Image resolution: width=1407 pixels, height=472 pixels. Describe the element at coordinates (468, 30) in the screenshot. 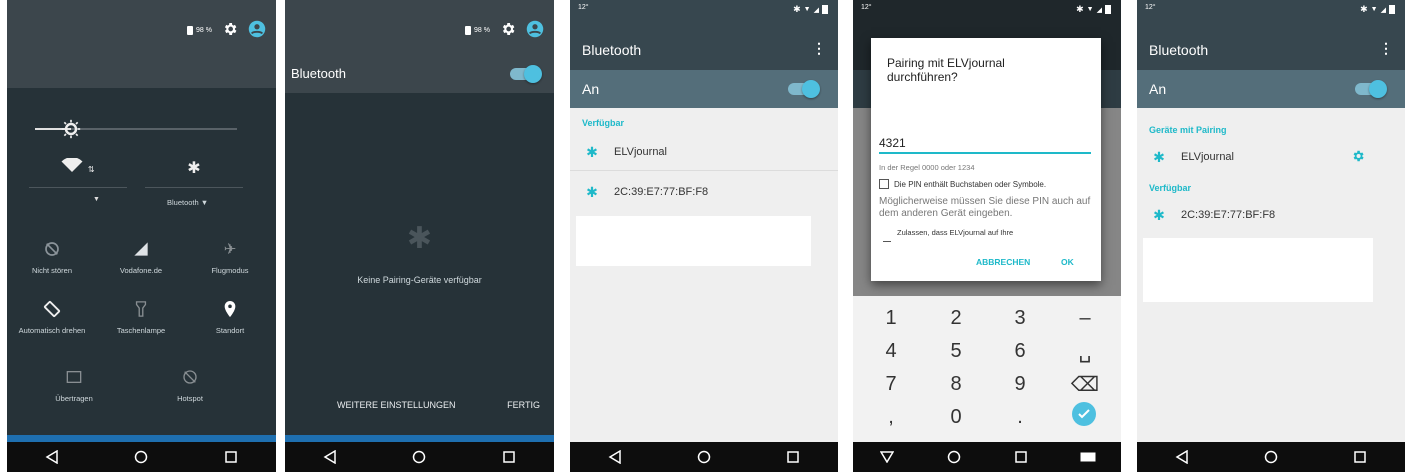

I see `battery-icon` at that location.